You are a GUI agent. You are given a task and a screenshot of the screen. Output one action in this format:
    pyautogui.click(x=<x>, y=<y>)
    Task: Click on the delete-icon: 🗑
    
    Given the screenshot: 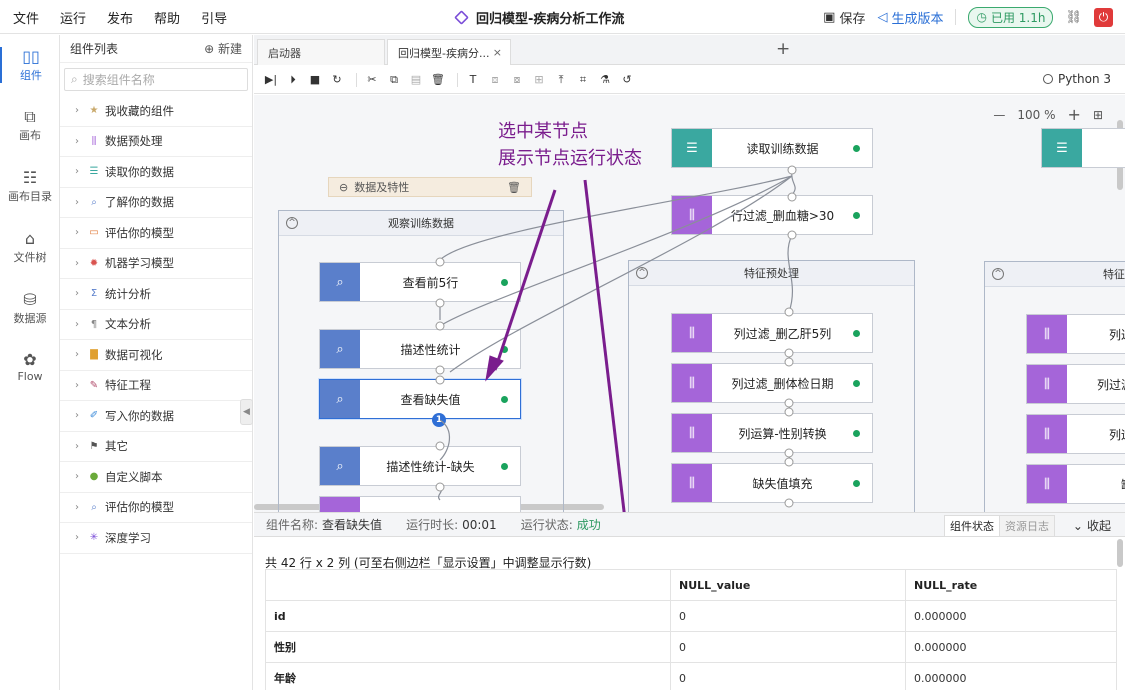 What is the action you would take?
    pyautogui.click(x=438, y=80)
    